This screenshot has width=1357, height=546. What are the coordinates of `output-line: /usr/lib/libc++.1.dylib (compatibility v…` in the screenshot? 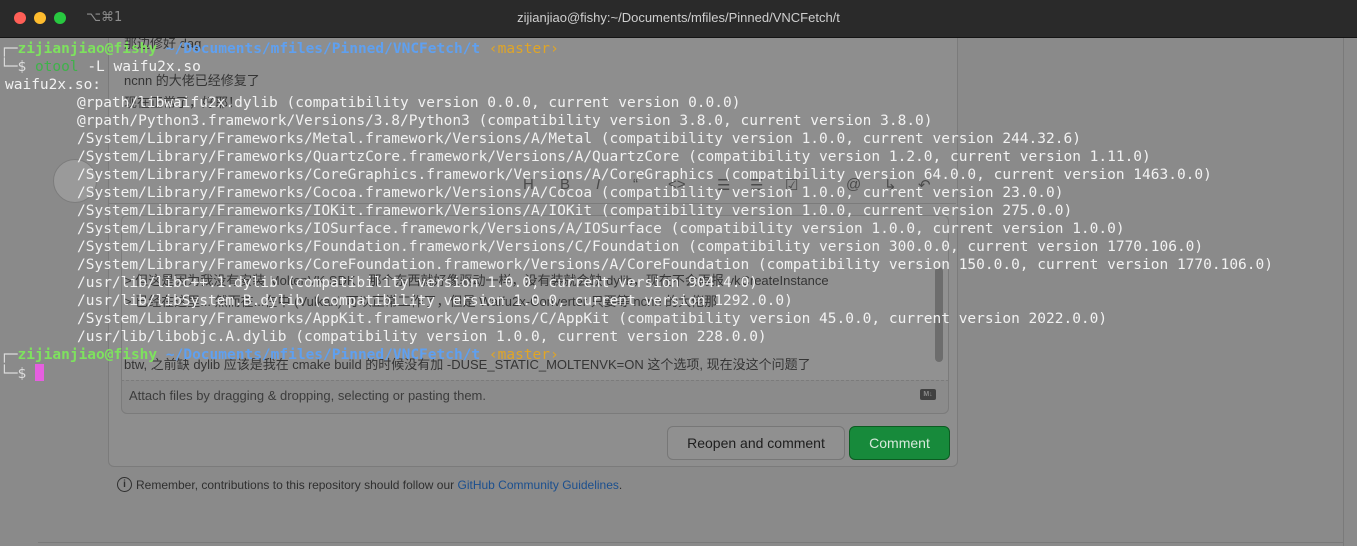 It's located at (417, 283).